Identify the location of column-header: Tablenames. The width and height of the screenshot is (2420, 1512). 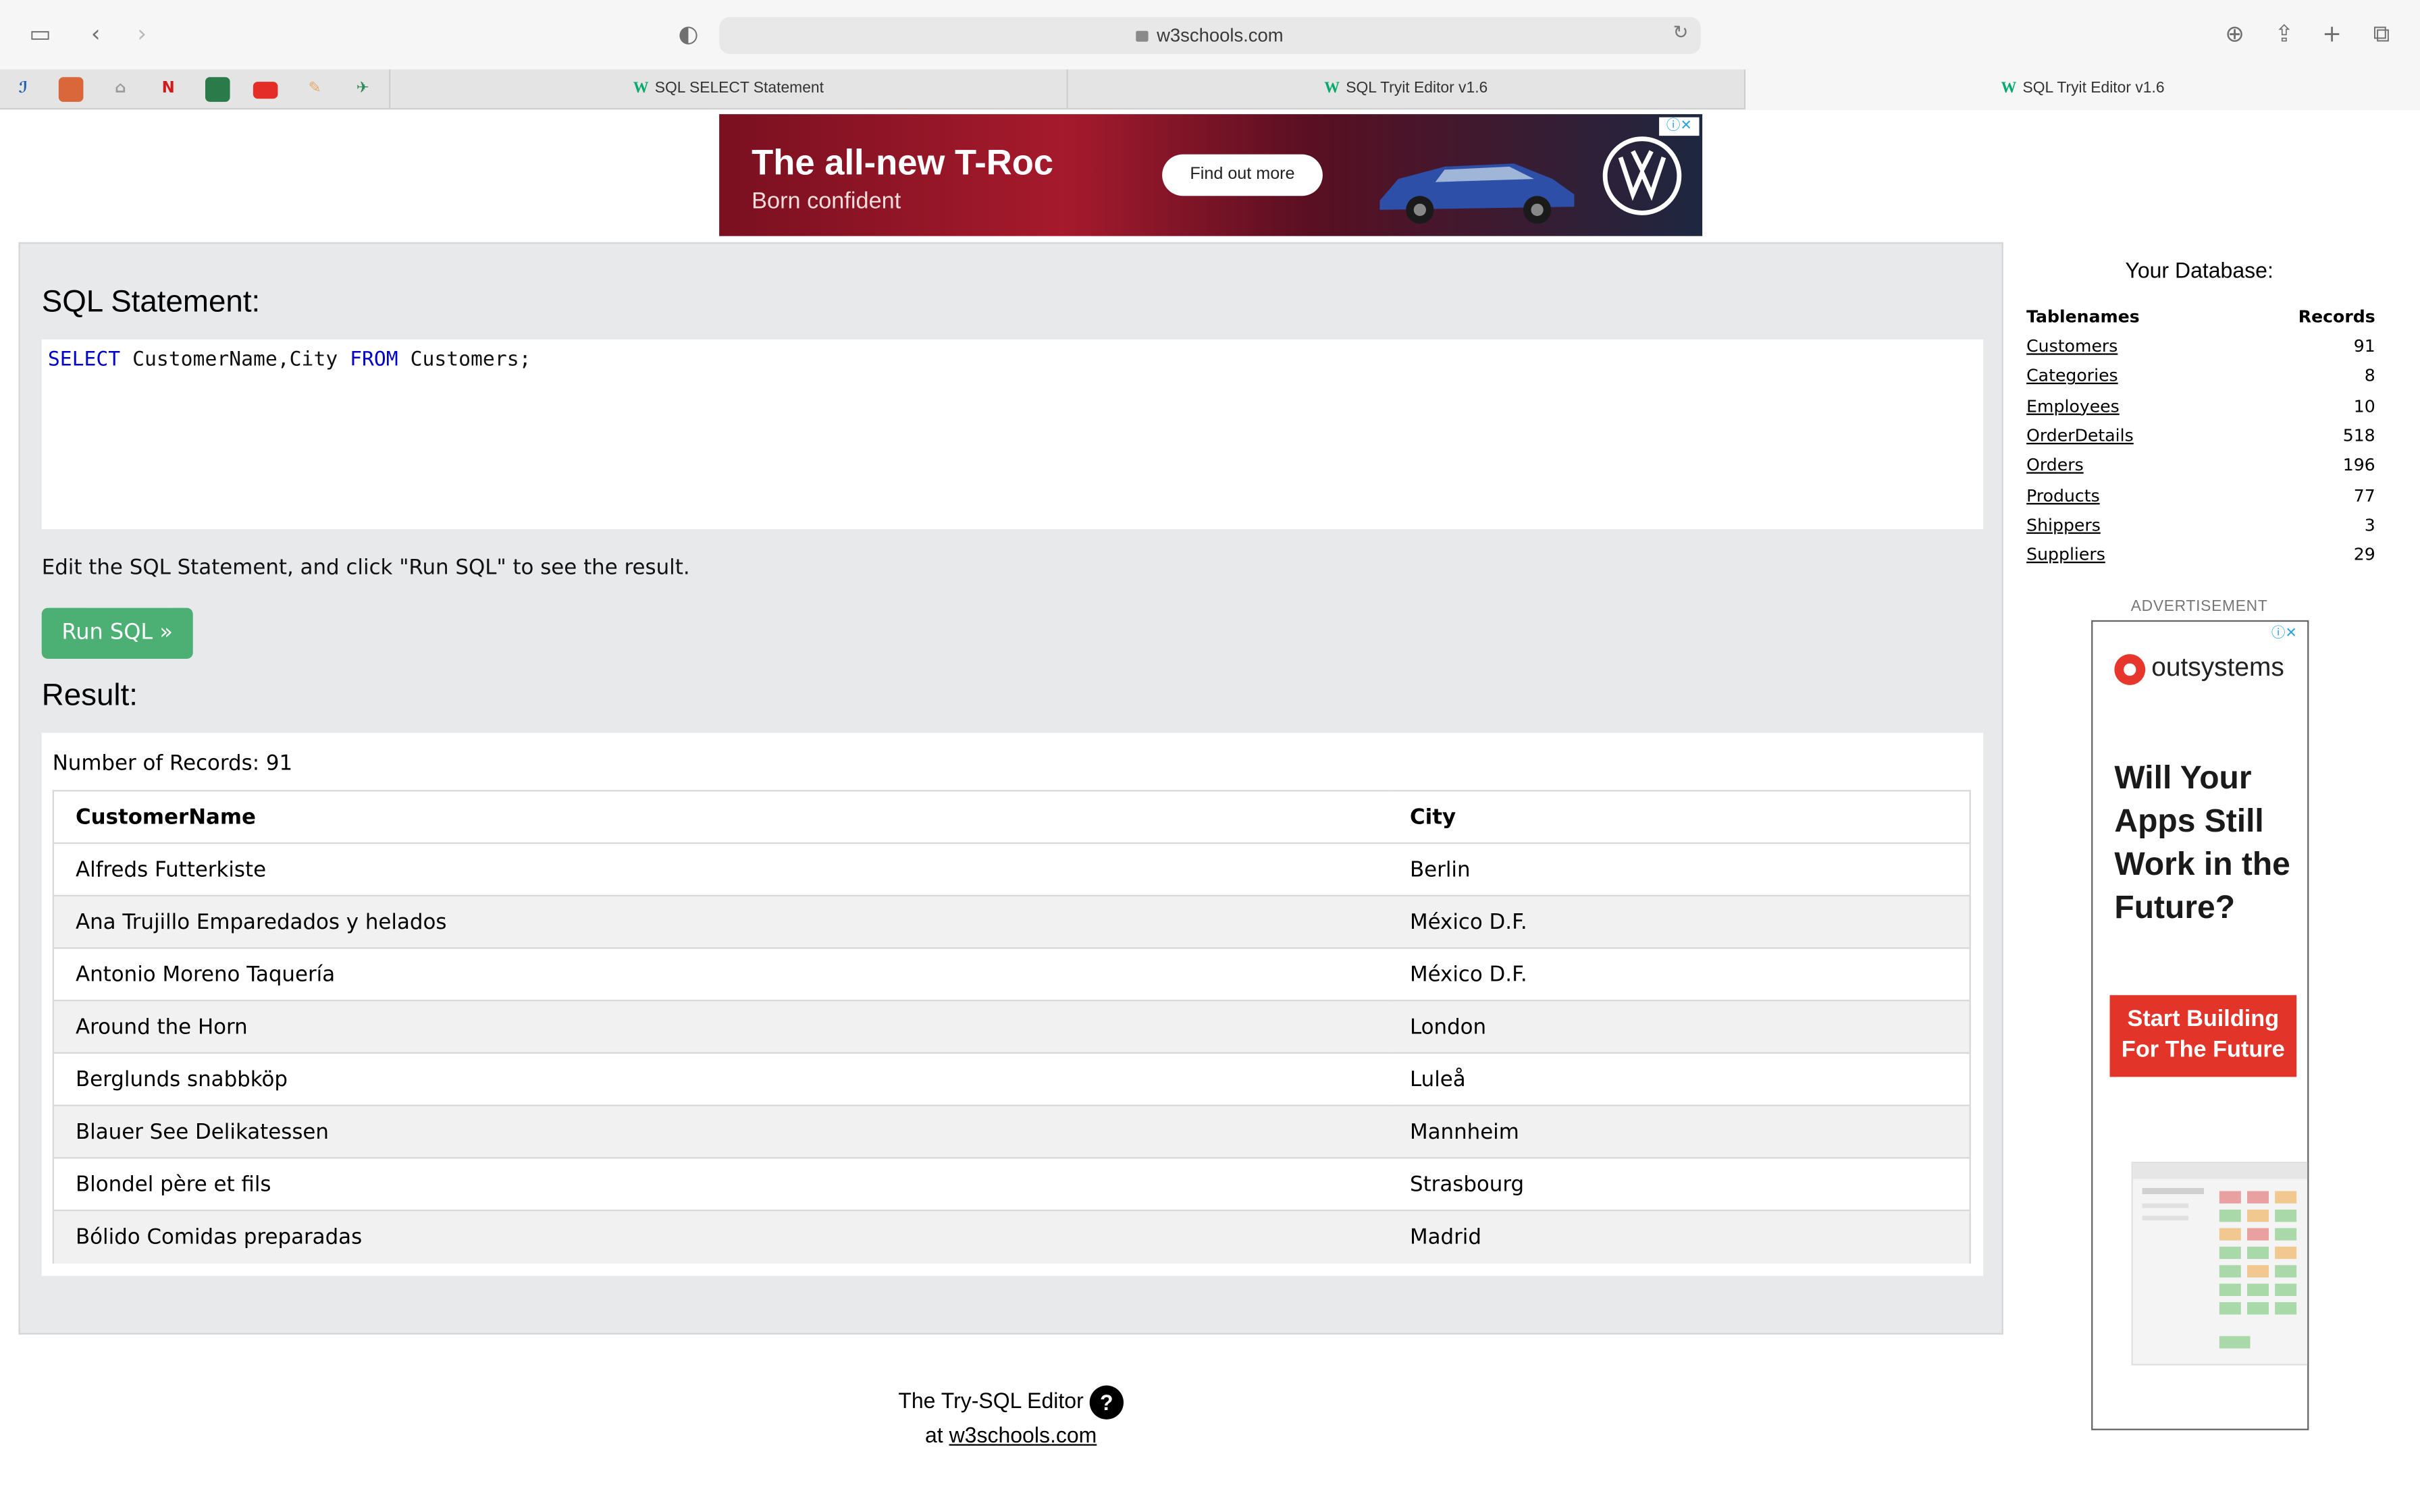
(2083, 316).